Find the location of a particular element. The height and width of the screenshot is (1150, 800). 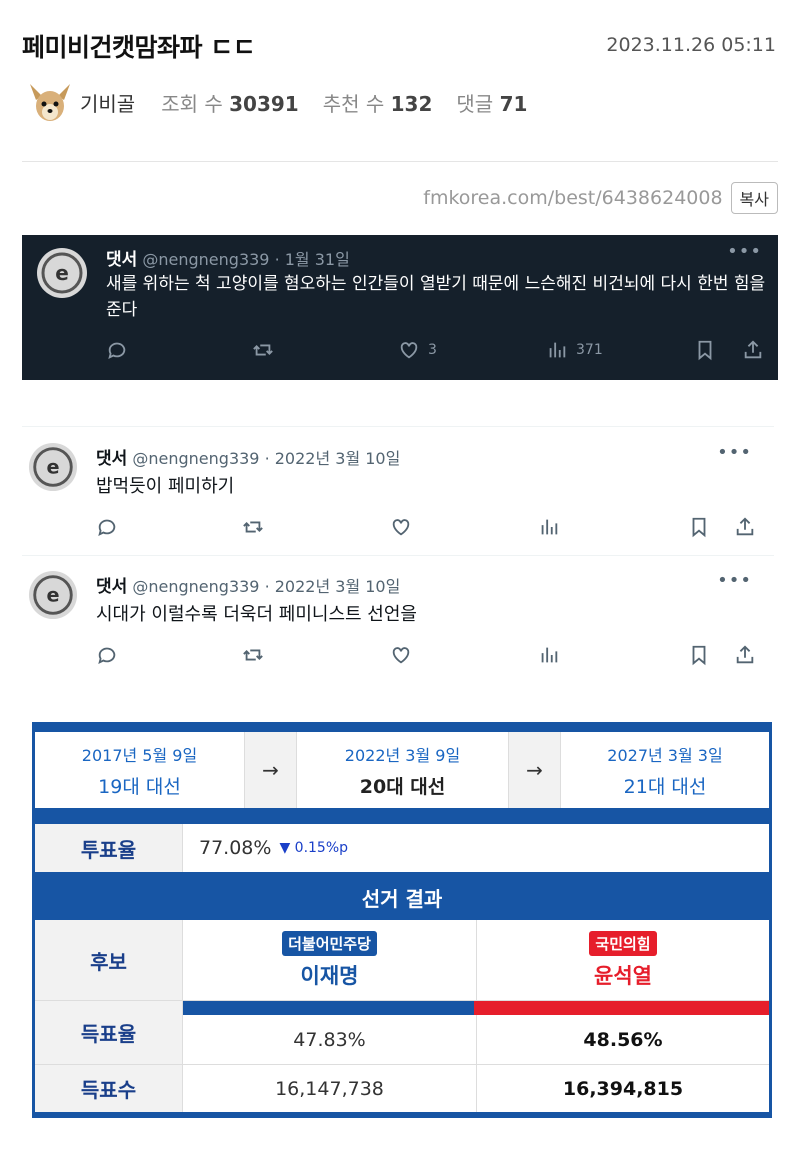

candidate-label: 후보 is located at coordinates (109, 960).